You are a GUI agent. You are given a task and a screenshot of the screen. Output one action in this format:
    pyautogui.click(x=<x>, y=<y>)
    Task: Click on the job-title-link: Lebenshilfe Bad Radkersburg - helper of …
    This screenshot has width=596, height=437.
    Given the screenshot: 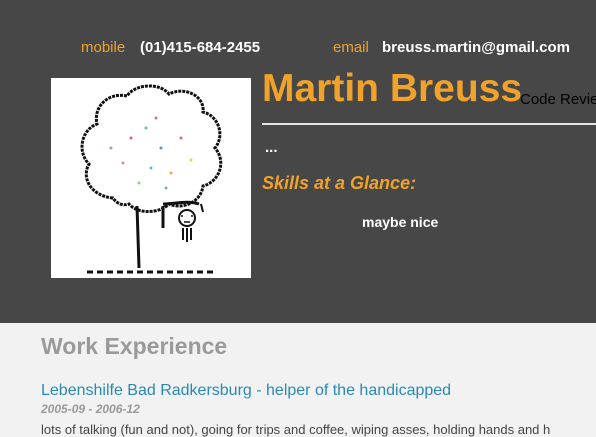 What is the action you would take?
    pyautogui.click(x=246, y=391)
    